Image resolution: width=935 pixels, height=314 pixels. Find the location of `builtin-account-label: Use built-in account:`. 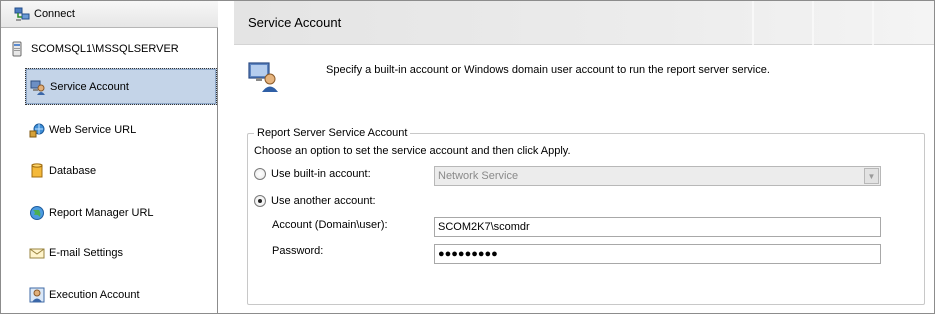

builtin-account-label: Use built-in account: is located at coordinates (321, 174).